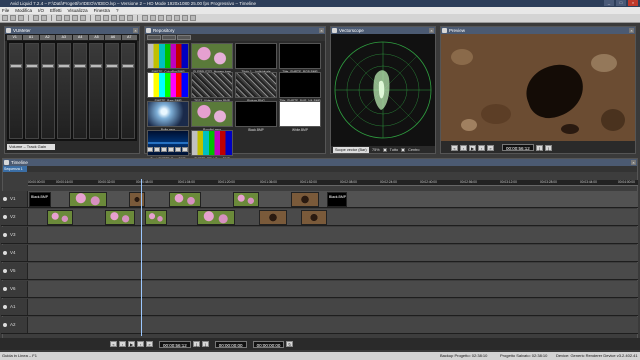 The image size is (640, 360). What do you see at coordinates (175, 344) in the screenshot?
I see `timeline-timecode: 00:00:56:12` at bounding box center [175, 344].